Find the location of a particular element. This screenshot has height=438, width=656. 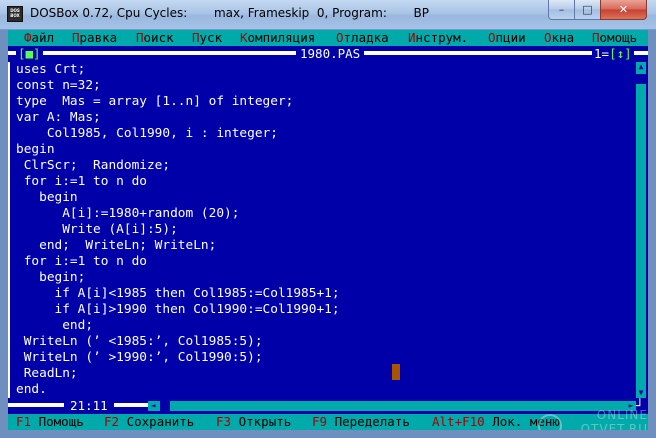

code-line: end; is located at coordinates (325, 326).